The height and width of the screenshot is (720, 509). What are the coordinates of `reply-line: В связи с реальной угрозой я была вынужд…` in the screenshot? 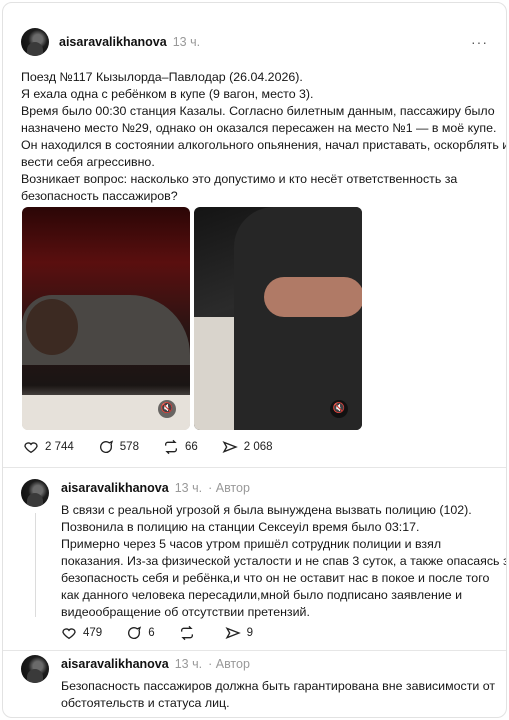 It's located at (266, 510).